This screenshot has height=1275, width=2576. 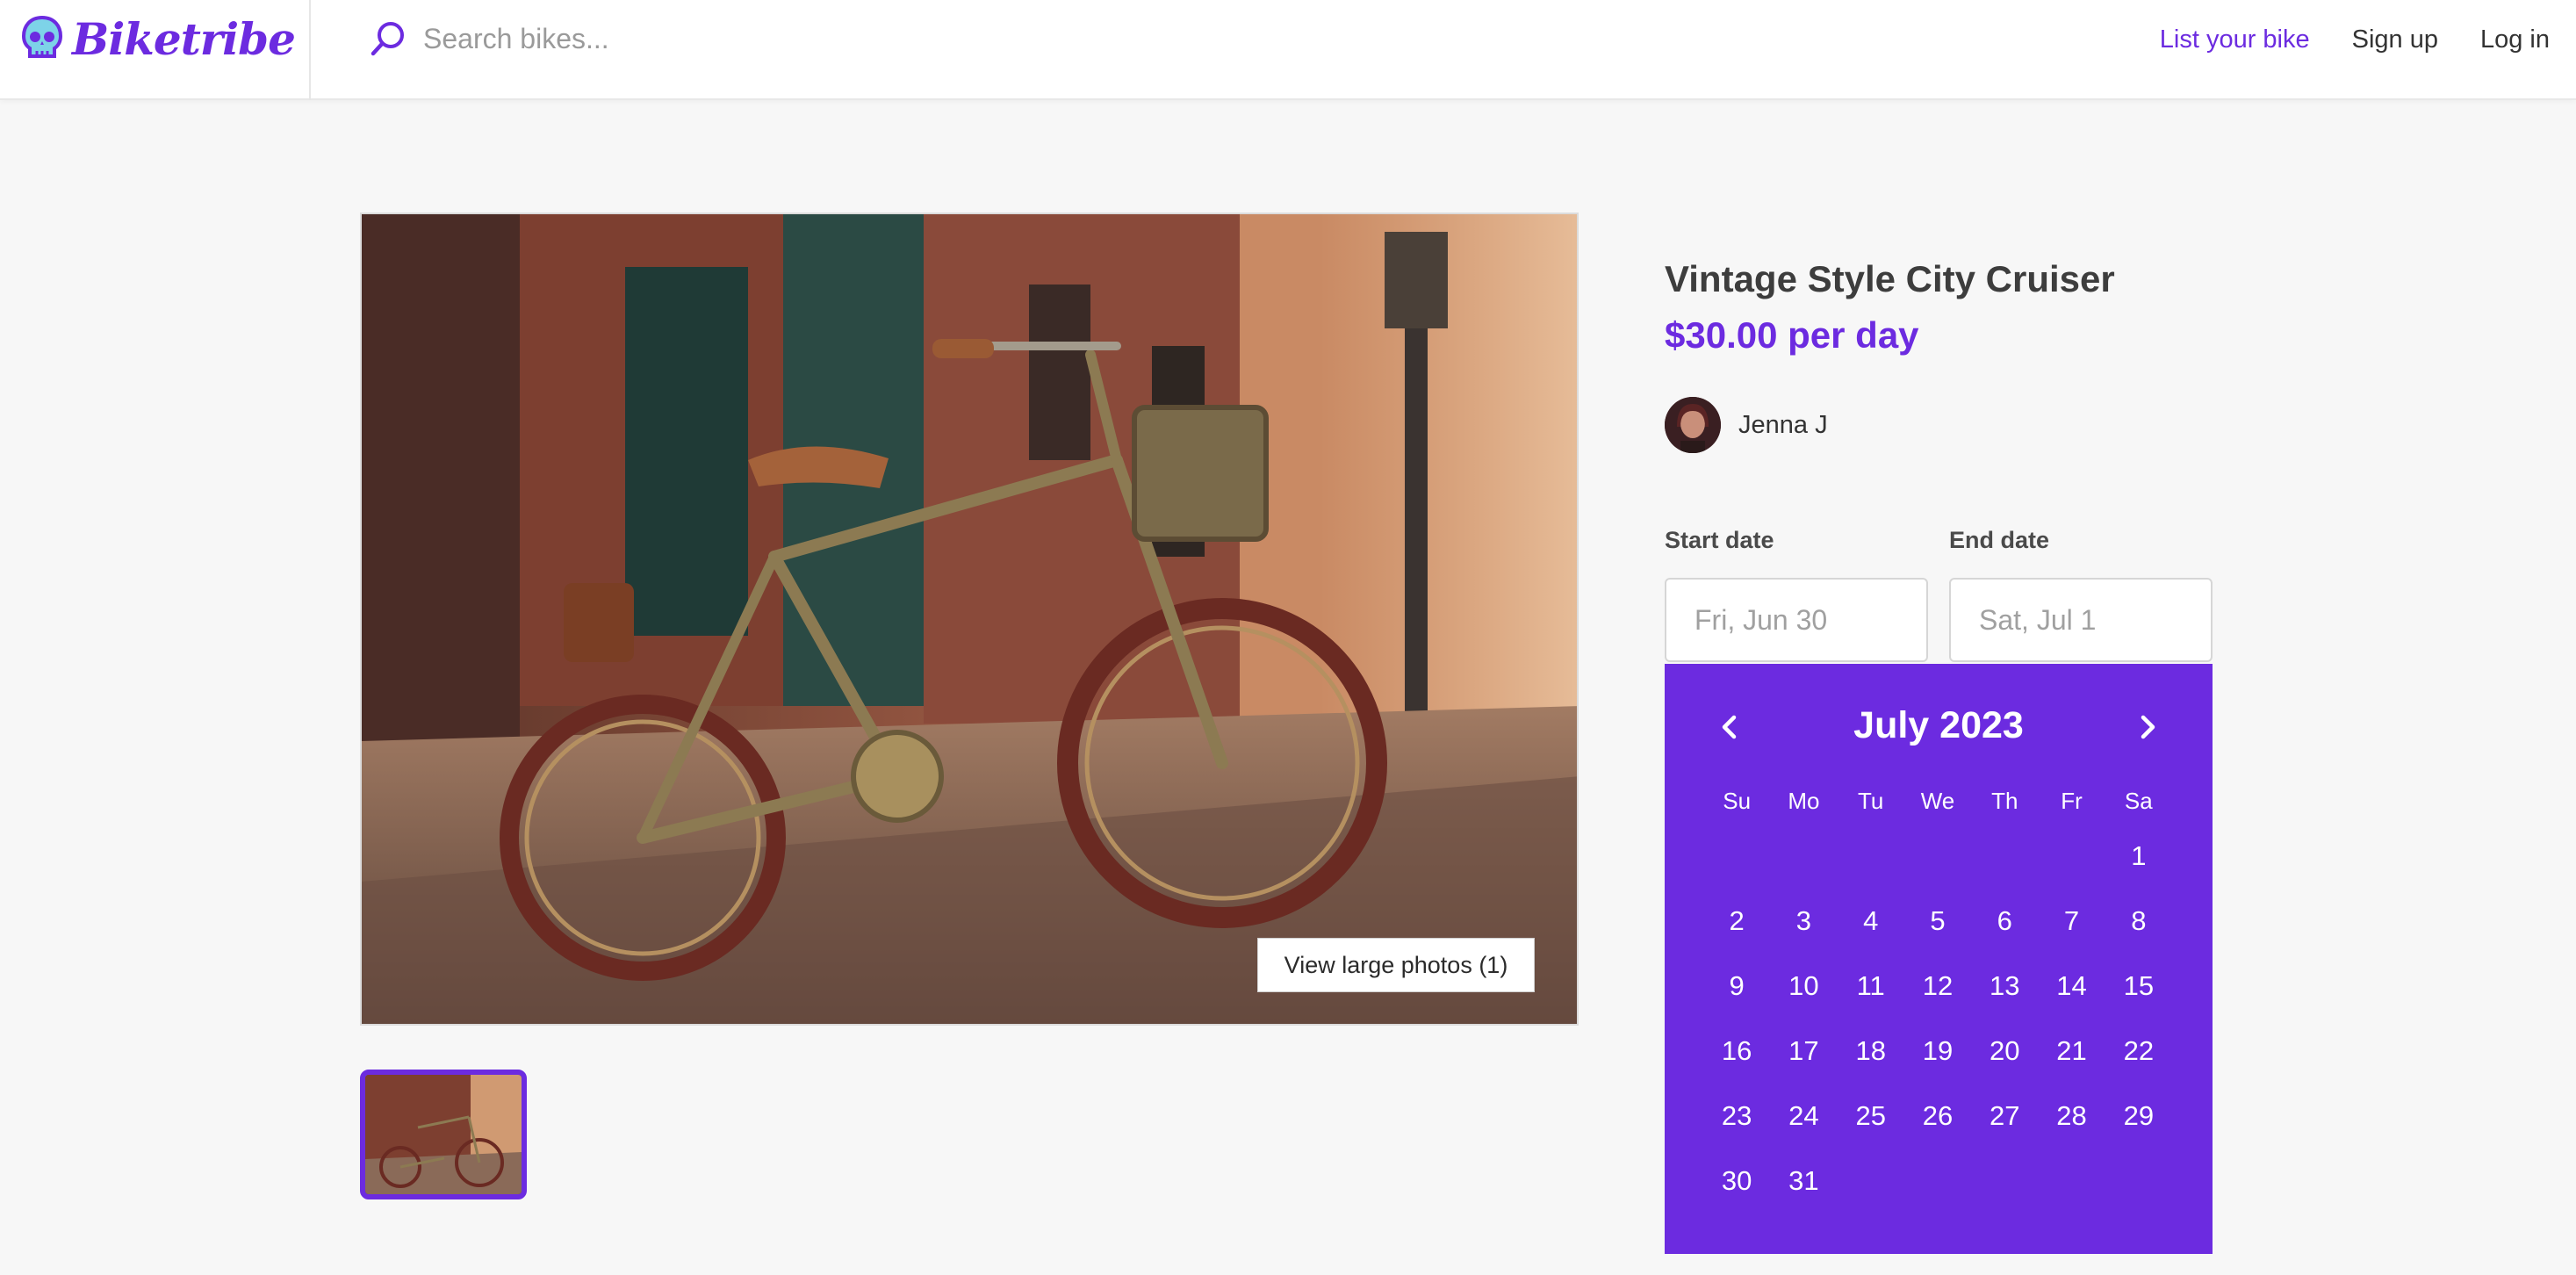 I want to click on brand-logo: Biketribe, so click(x=157, y=39).